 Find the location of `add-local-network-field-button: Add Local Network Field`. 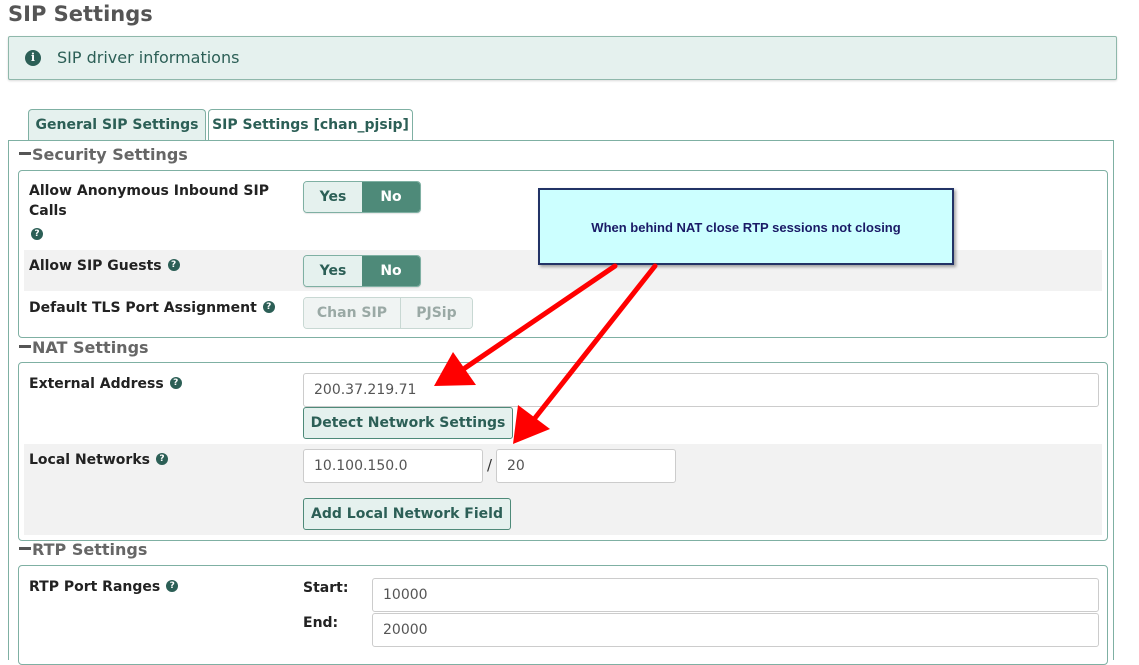

add-local-network-field-button: Add Local Network Field is located at coordinates (407, 514).